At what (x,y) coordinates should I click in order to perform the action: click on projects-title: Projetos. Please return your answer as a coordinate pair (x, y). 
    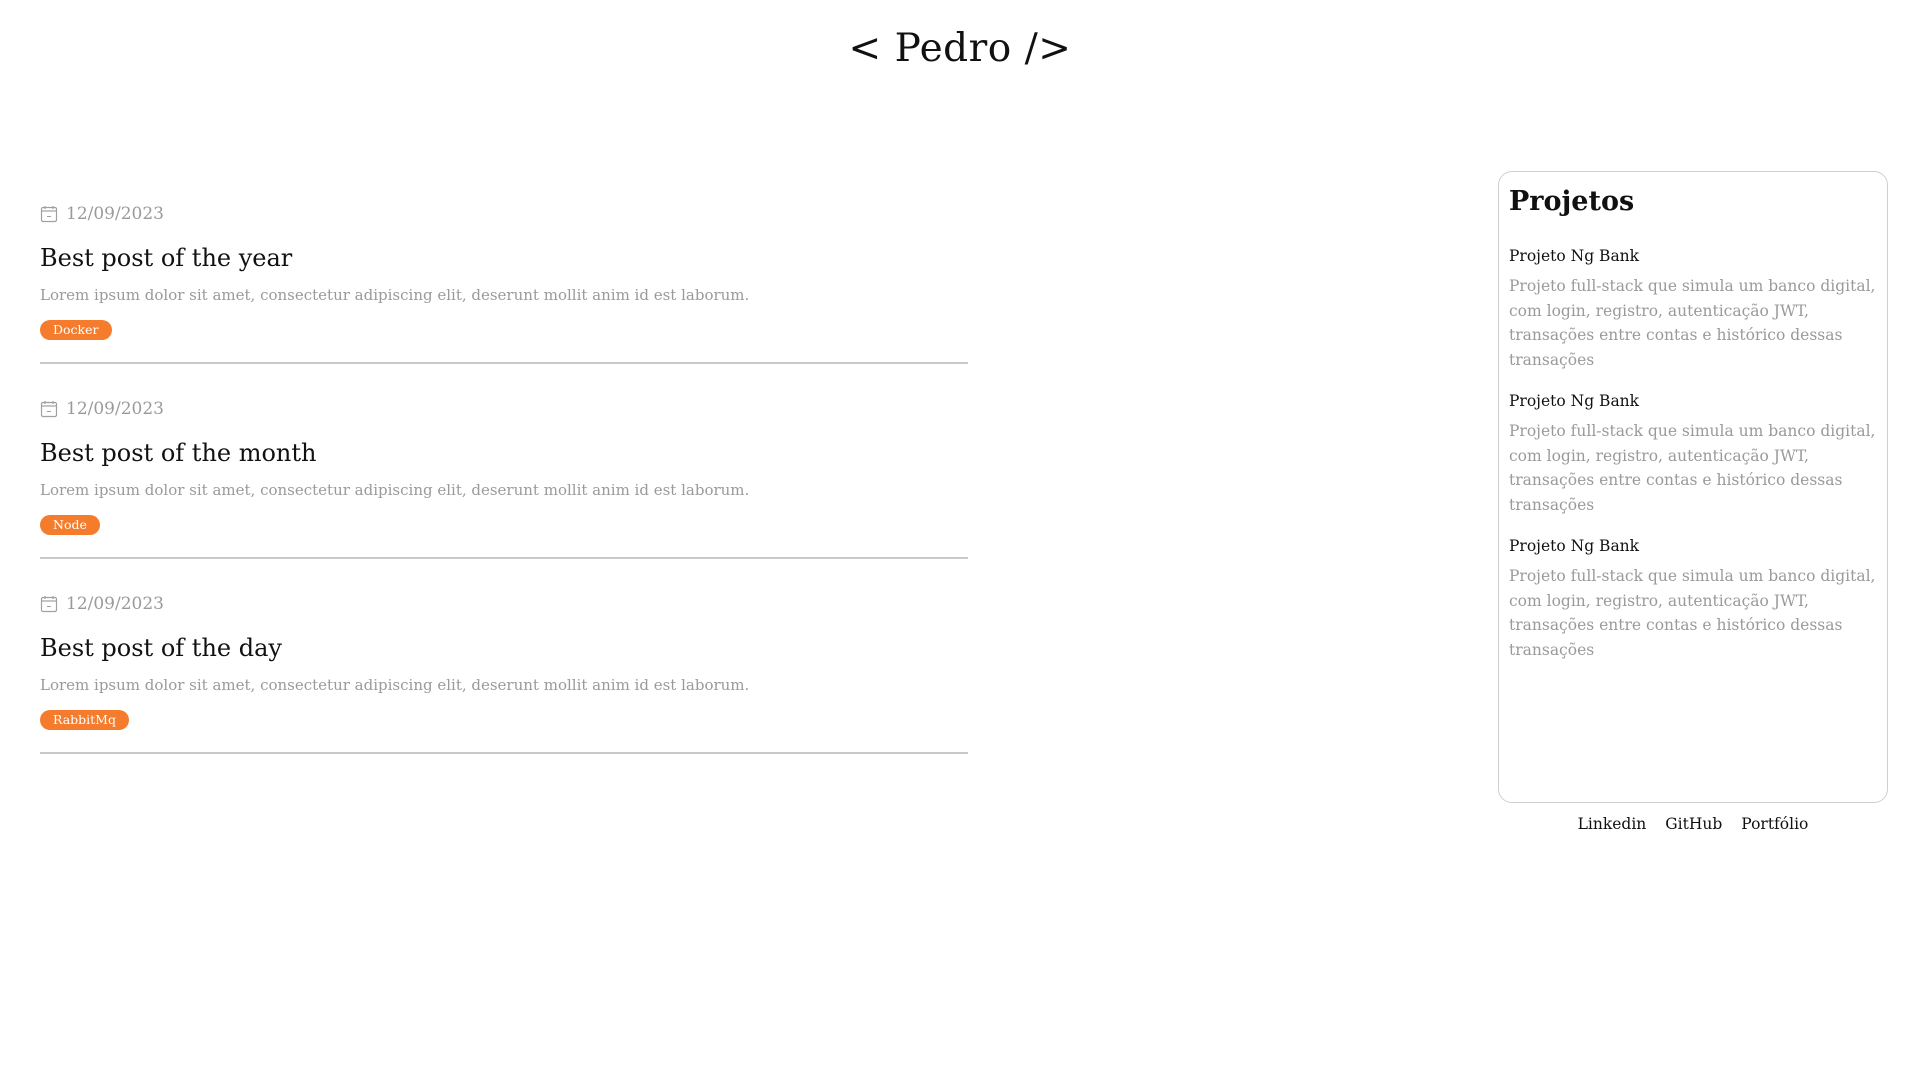
    Looking at the image, I should click on (1572, 201).